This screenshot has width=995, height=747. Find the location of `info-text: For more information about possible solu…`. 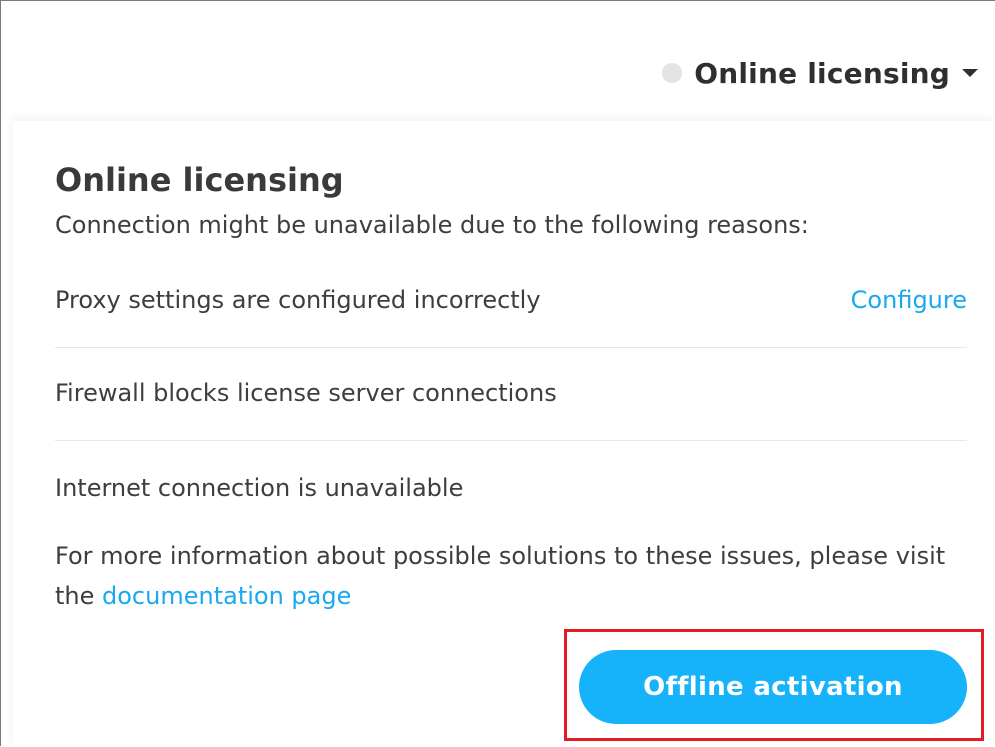

info-text: For more information about possible solu… is located at coordinates (505, 576).